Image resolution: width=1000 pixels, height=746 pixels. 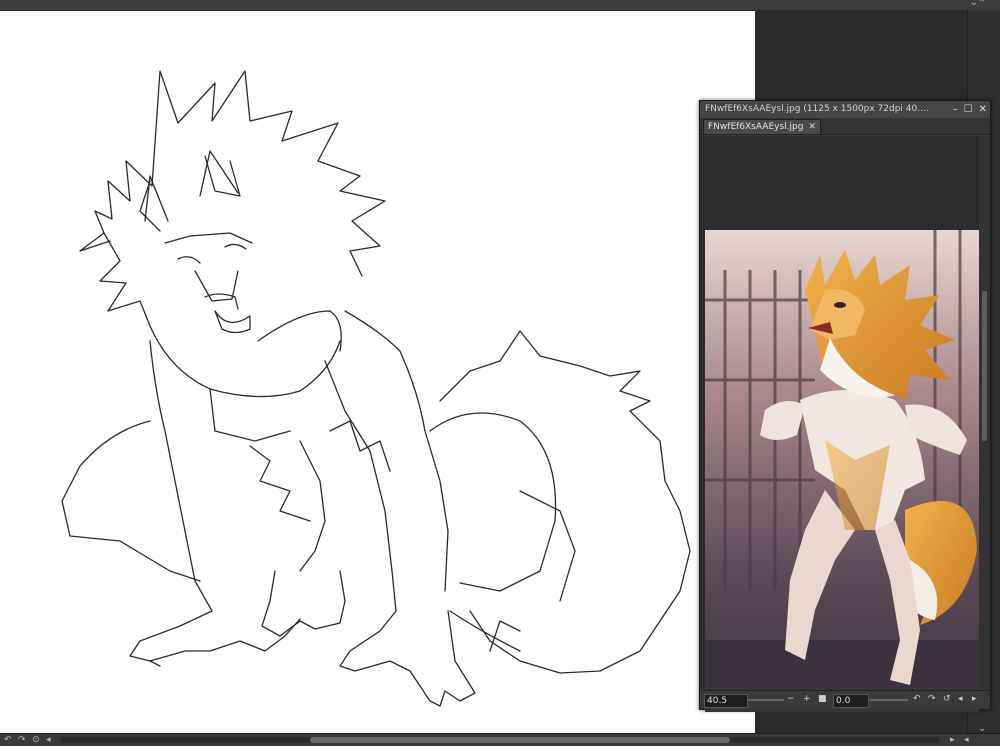 I want to click on maximize-icon: ☐, so click(x=968, y=109).